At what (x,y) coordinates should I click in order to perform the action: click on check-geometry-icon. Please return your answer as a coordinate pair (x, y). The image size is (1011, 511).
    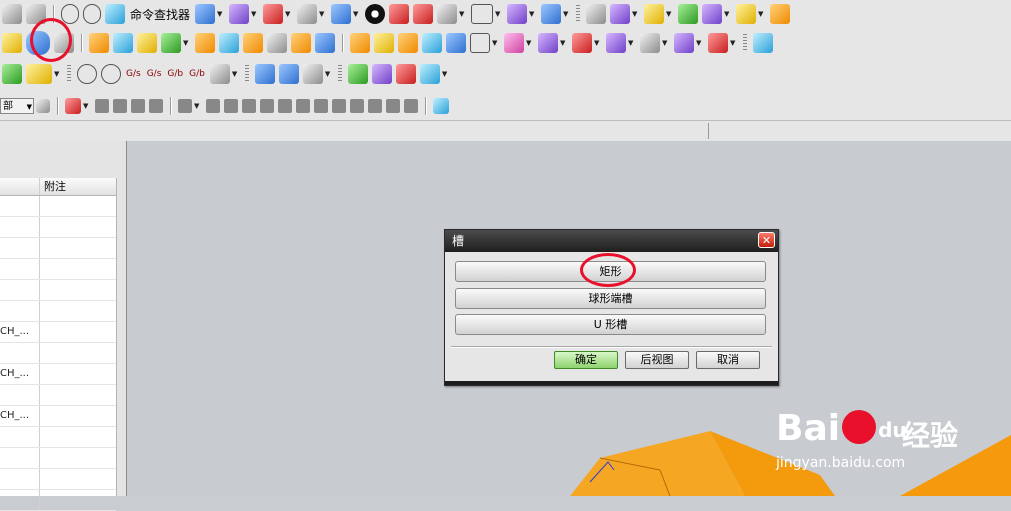
    Looking at the image, I should click on (688, 14).